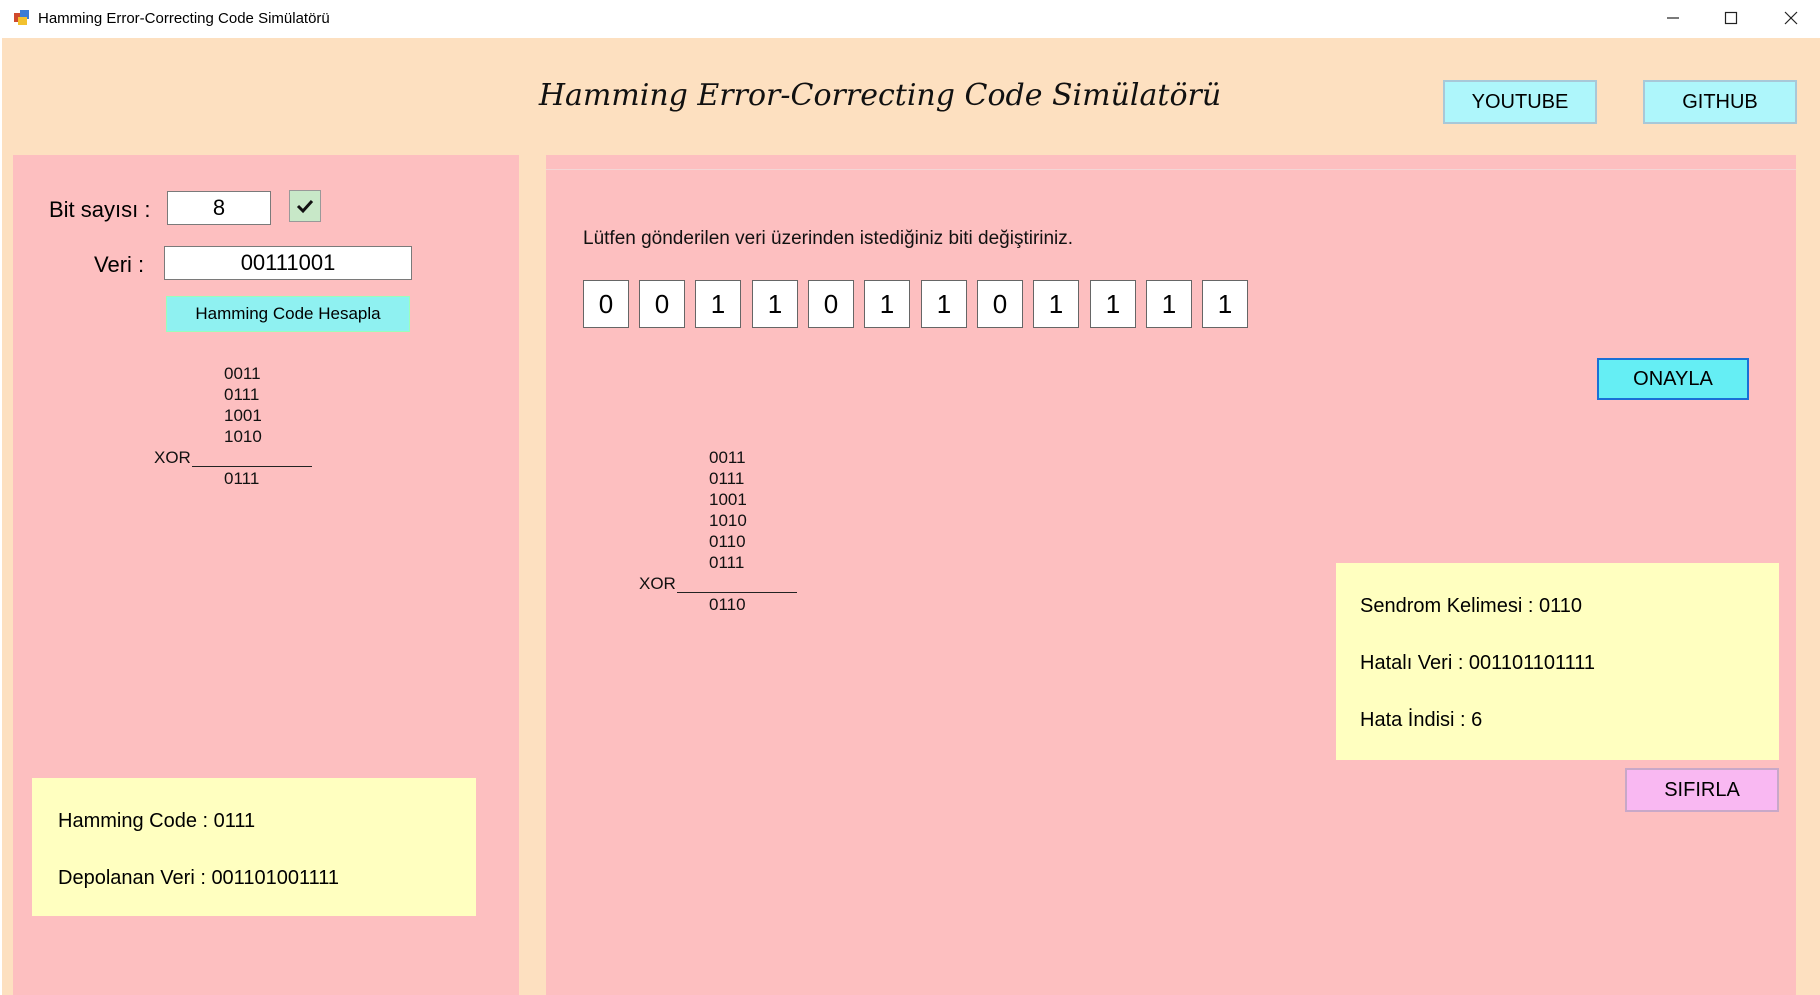 The image size is (1820, 995). What do you see at coordinates (219, 208) in the screenshot?
I see `bit-count-input: 8` at bounding box center [219, 208].